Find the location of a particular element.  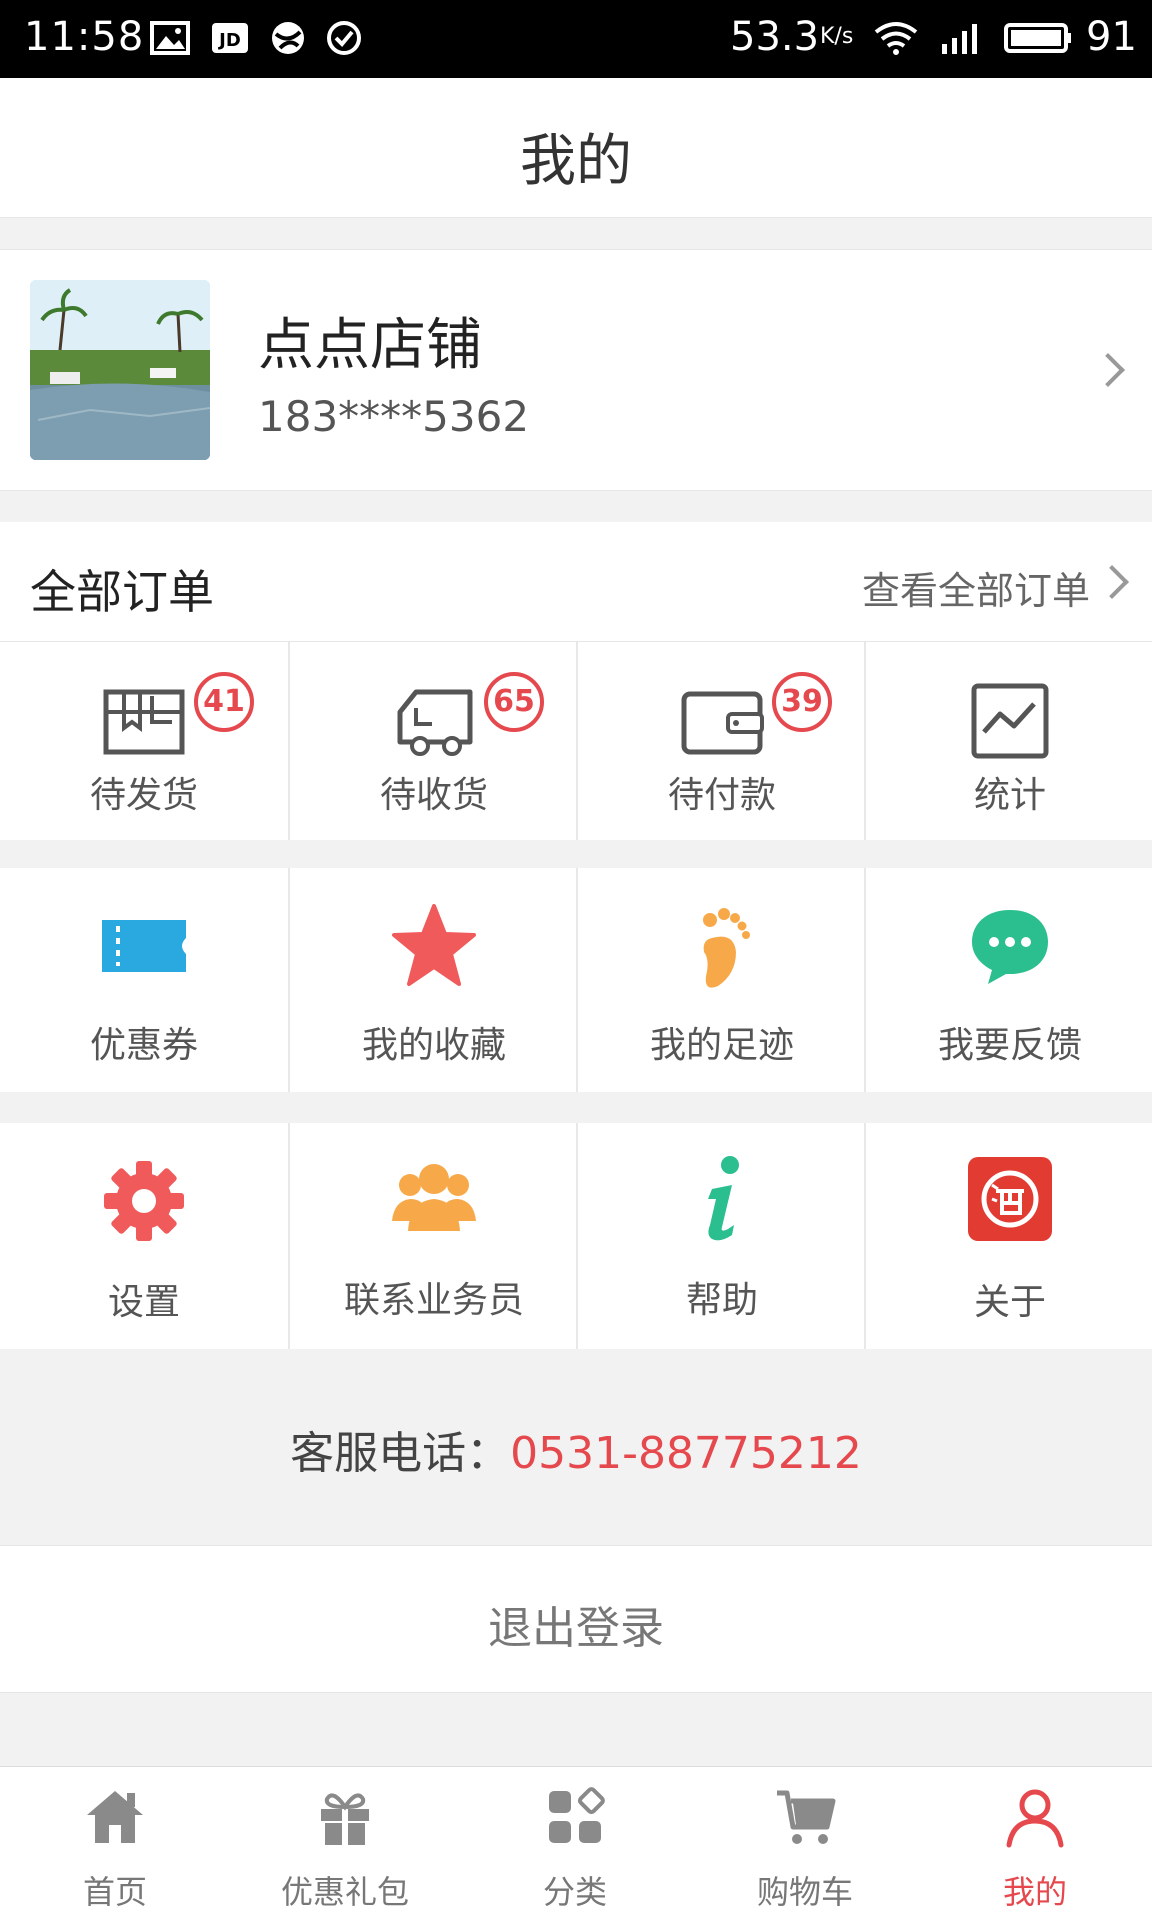

order-badge: 41 is located at coordinates (224, 702).